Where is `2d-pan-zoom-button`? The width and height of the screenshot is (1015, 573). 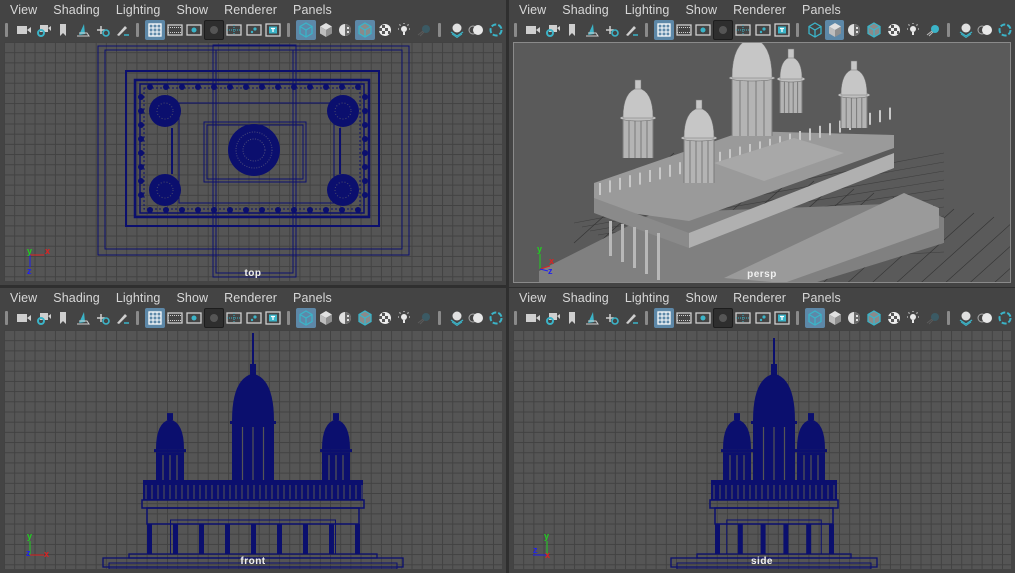
2d-pan-zoom-button is located at coordinates (612, 318).